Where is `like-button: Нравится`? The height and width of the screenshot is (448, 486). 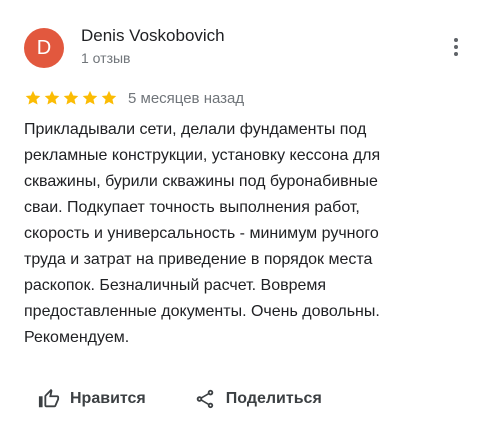
like-button: Нравится is located at coordinates (92, 399).